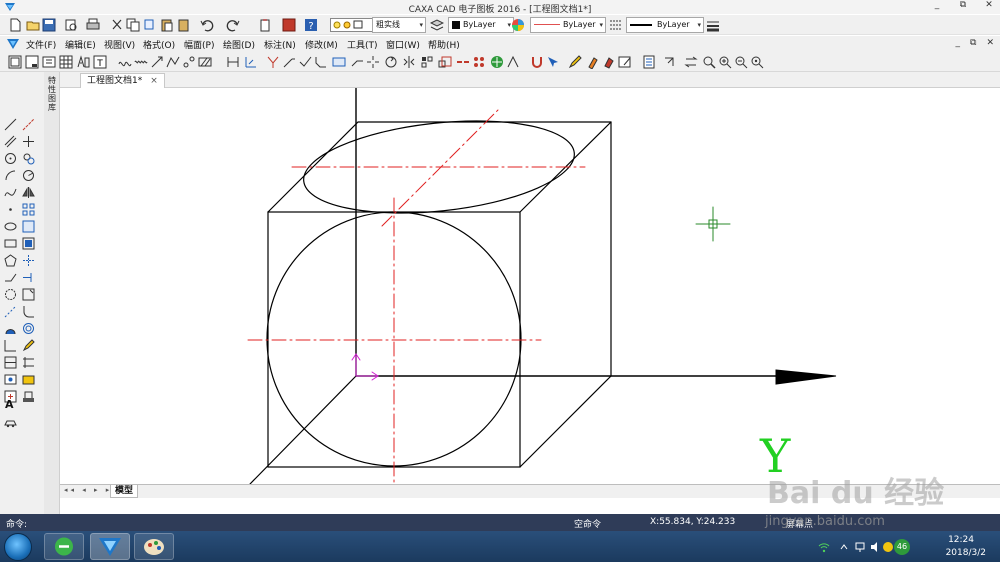 The image size is (1000, 562). Describe the element at coordinates (902, 547) in the screenshot. I see `notification-badge: 46` at that location.